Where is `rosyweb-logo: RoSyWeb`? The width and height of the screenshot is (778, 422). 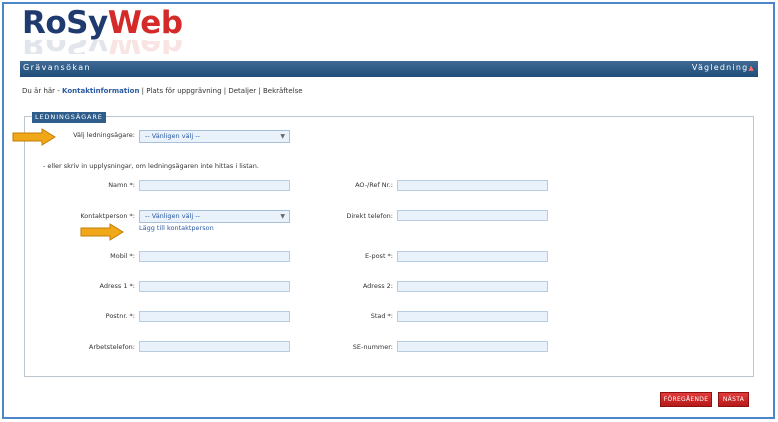
rosyweb-logo: RoSyWeb is located at coordinates (102, 23).